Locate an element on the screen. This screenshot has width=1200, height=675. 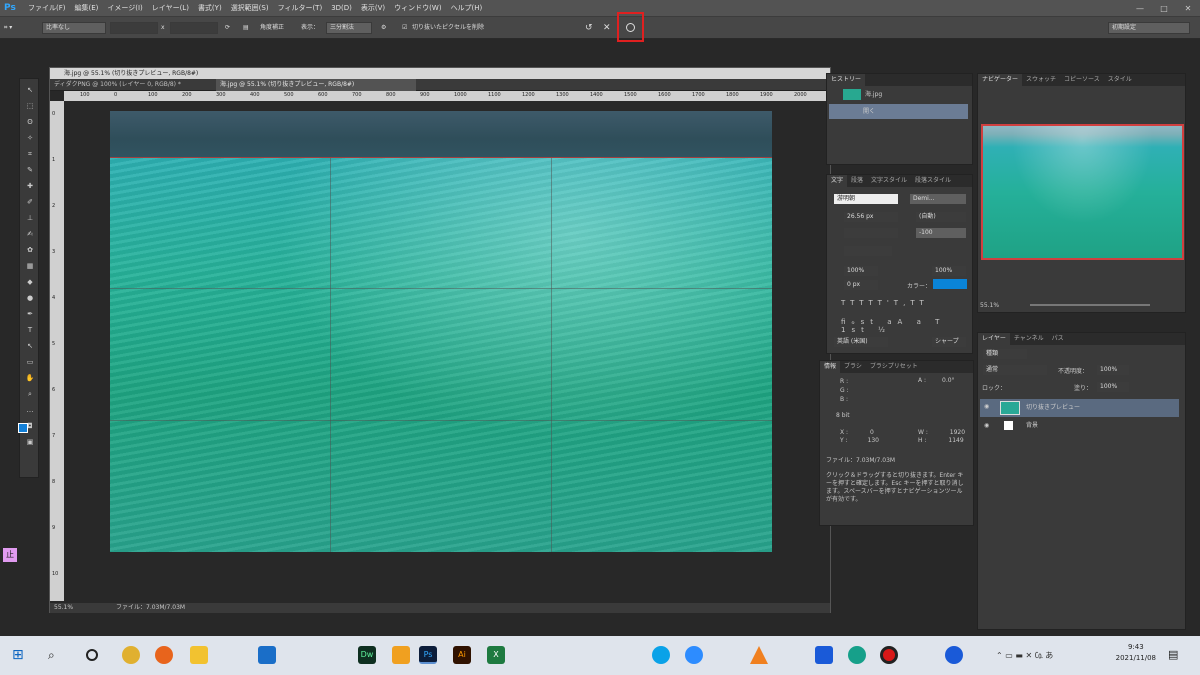
close-icon: ✕ is located at coordinates (1188, 8).